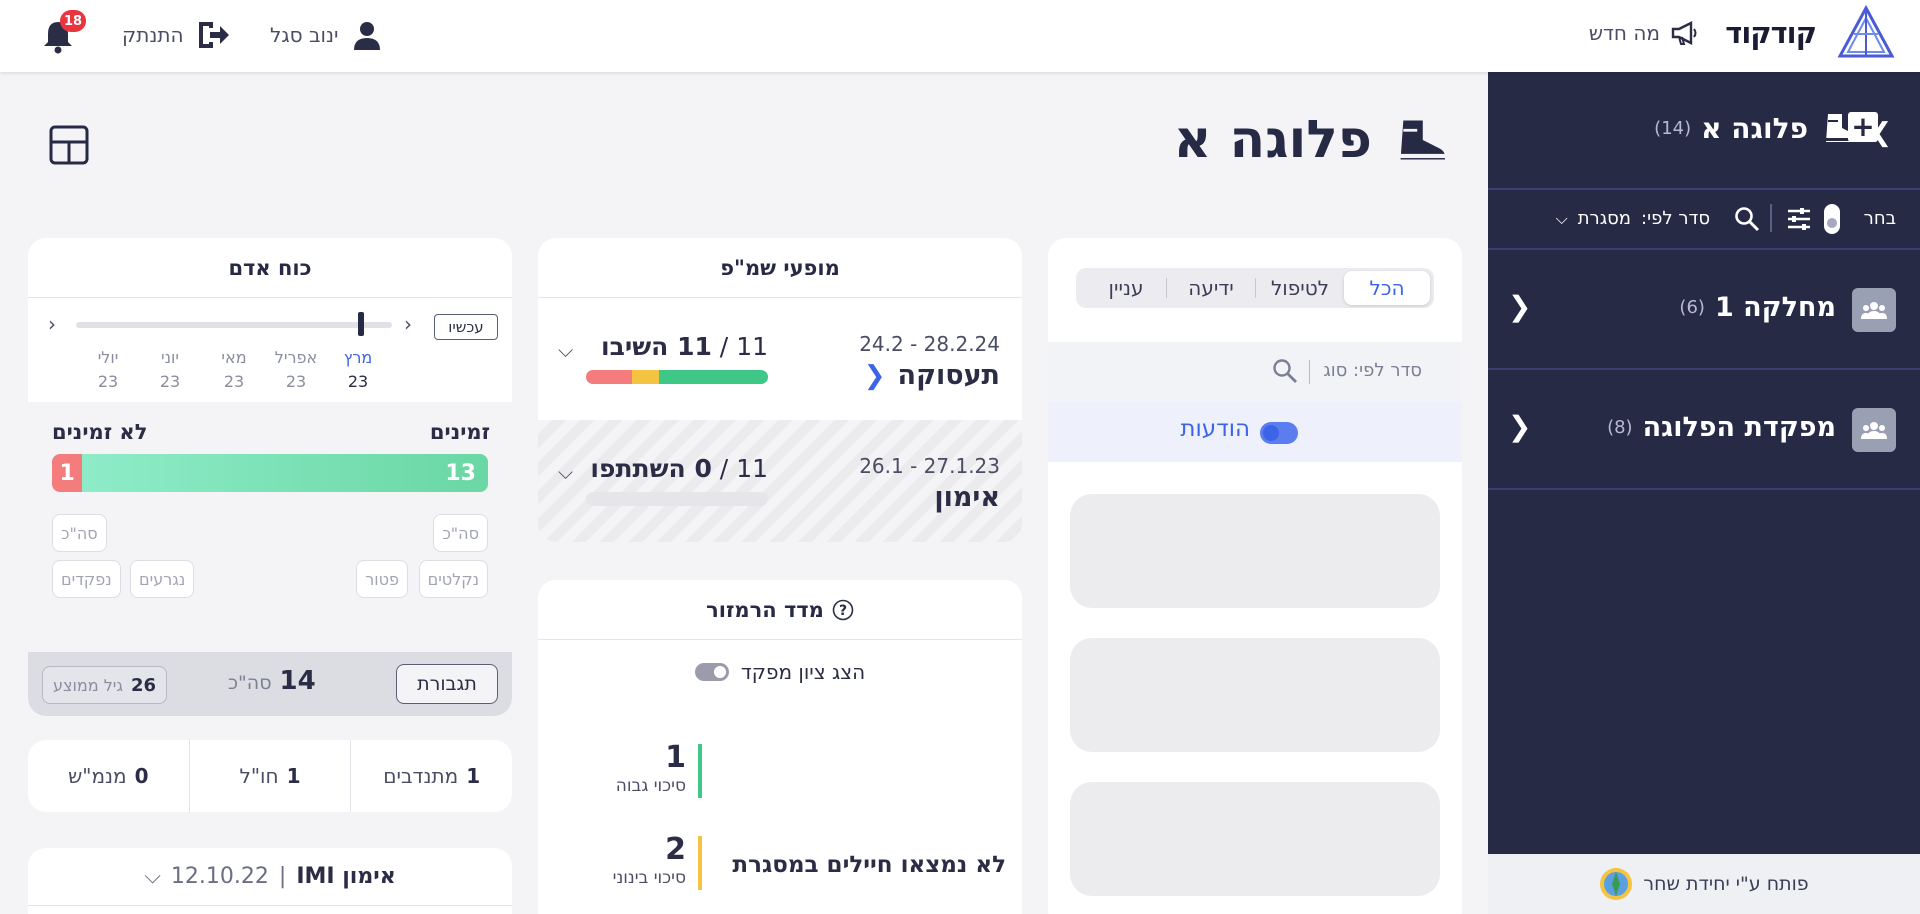  What do you see at coordinates (679, 468) in the screenshot?
I see `event-stats: 11 / 0 השתתפו` at bounding box center [679, 468].